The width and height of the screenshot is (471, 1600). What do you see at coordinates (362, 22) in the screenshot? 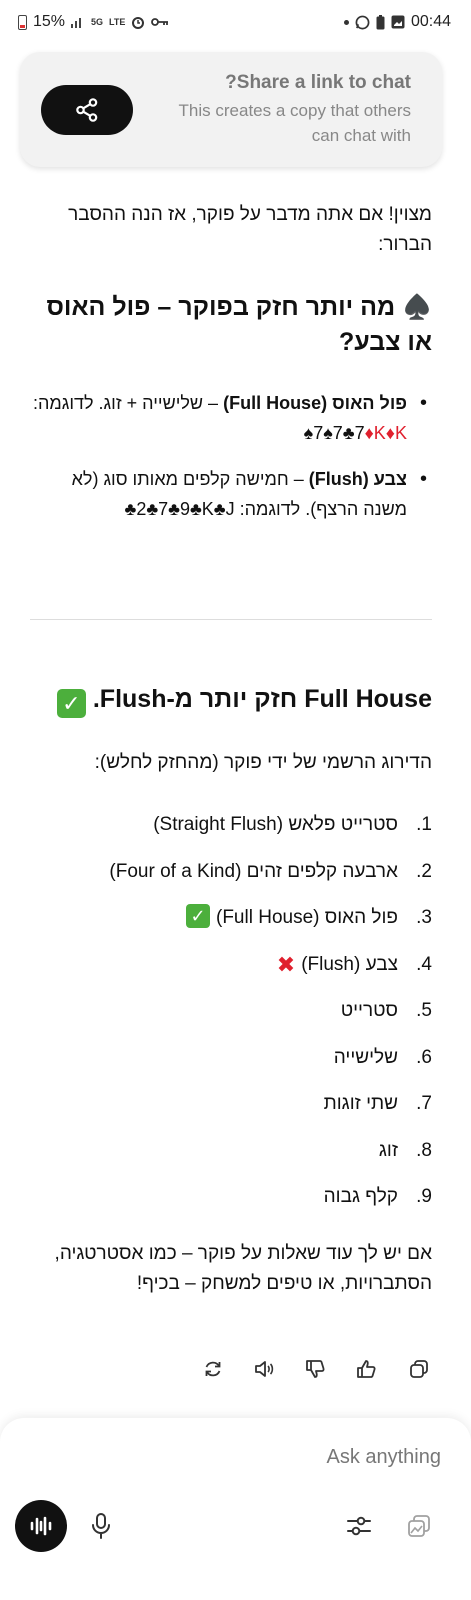
I see `whatsapp-icon` at bounding box center [362, 22].